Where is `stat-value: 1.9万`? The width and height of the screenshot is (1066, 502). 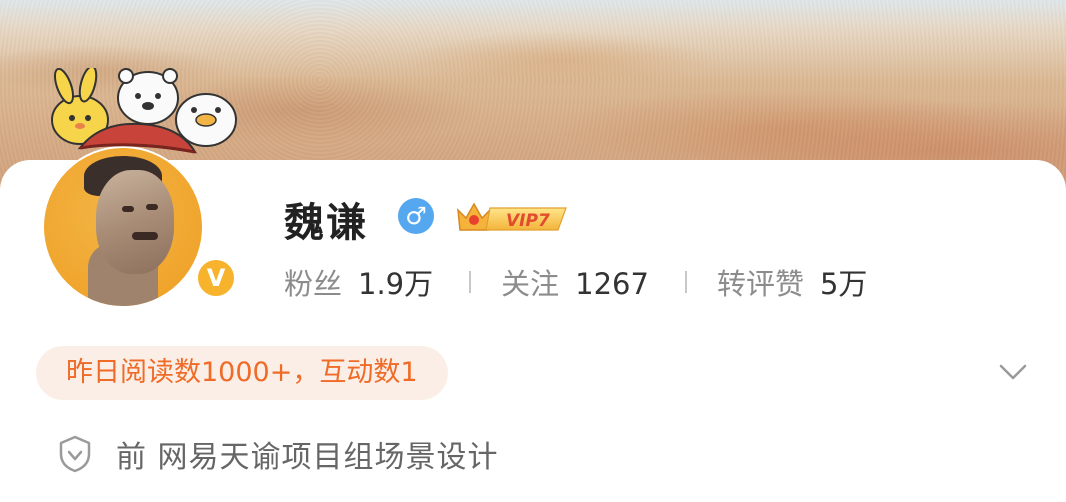 stat-value: 1.9万 is located at coordinates (396, 284).